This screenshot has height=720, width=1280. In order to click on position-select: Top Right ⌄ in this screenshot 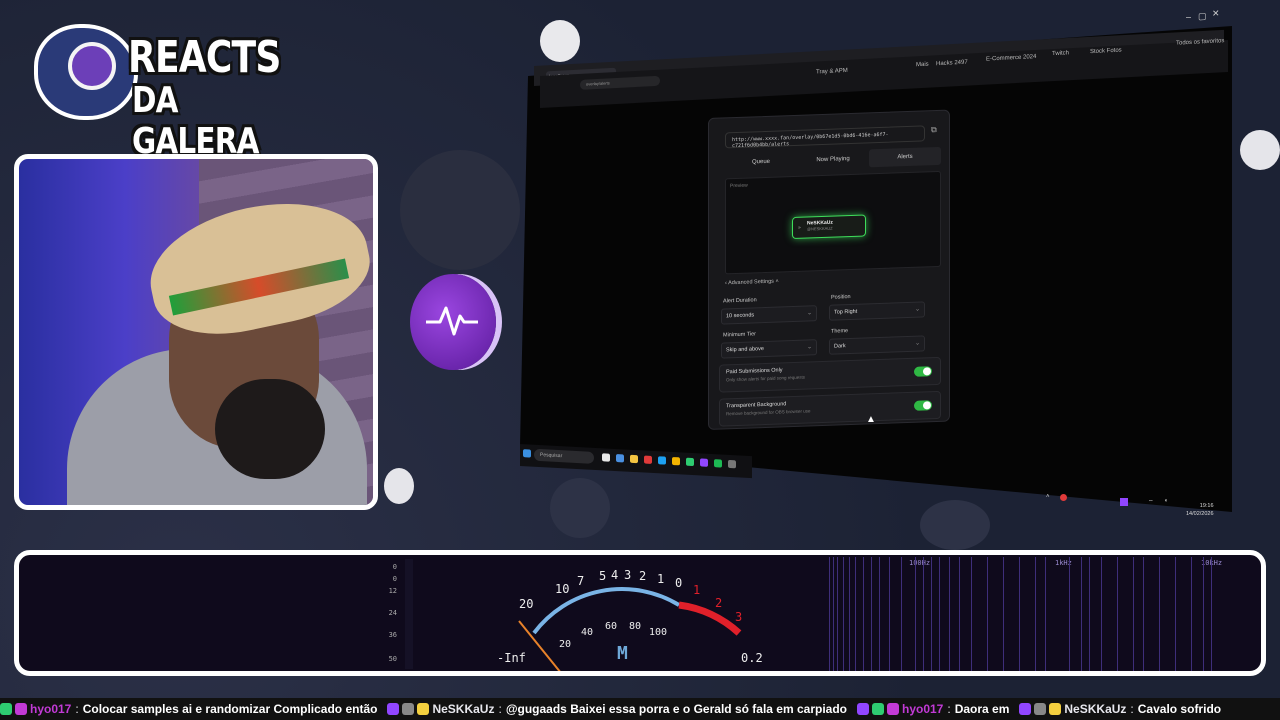, I will do `click(877, 311)`.